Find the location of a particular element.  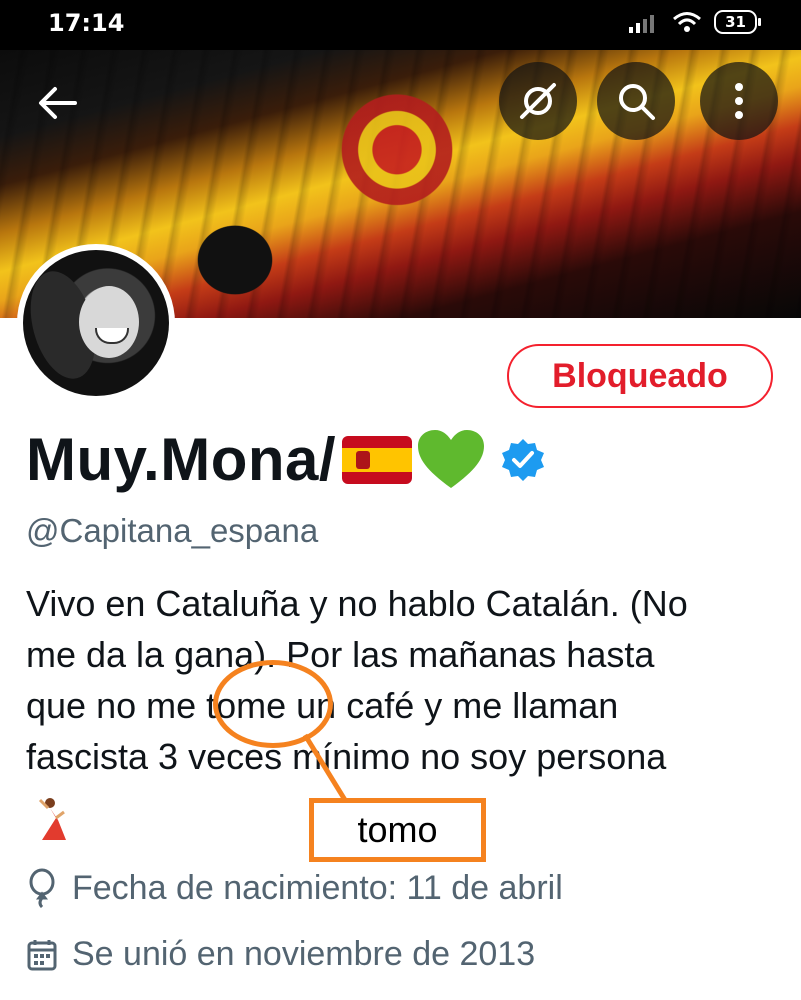

status-icons: 31 is located at coordinates (694, 22).